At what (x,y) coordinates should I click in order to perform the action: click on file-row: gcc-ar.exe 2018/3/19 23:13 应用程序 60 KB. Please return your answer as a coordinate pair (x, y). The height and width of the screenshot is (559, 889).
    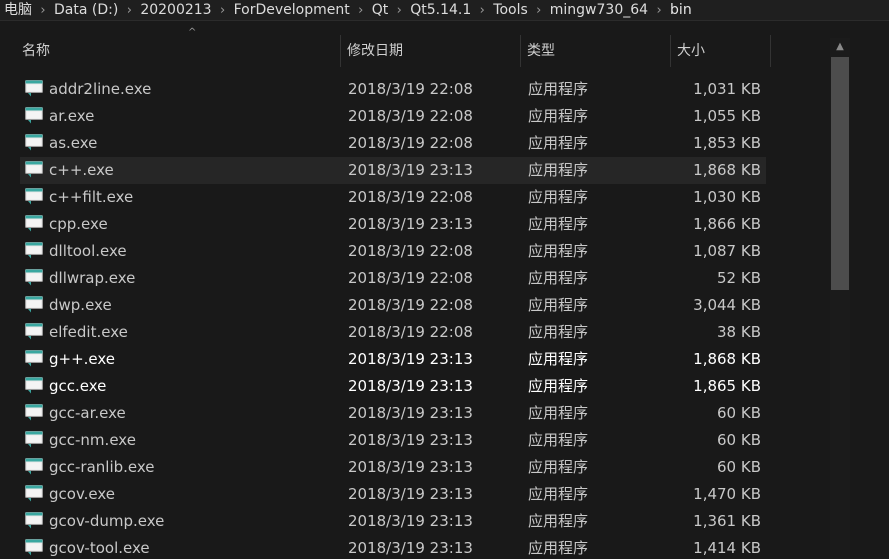
    Looking at the image, I should click on (393, 413).